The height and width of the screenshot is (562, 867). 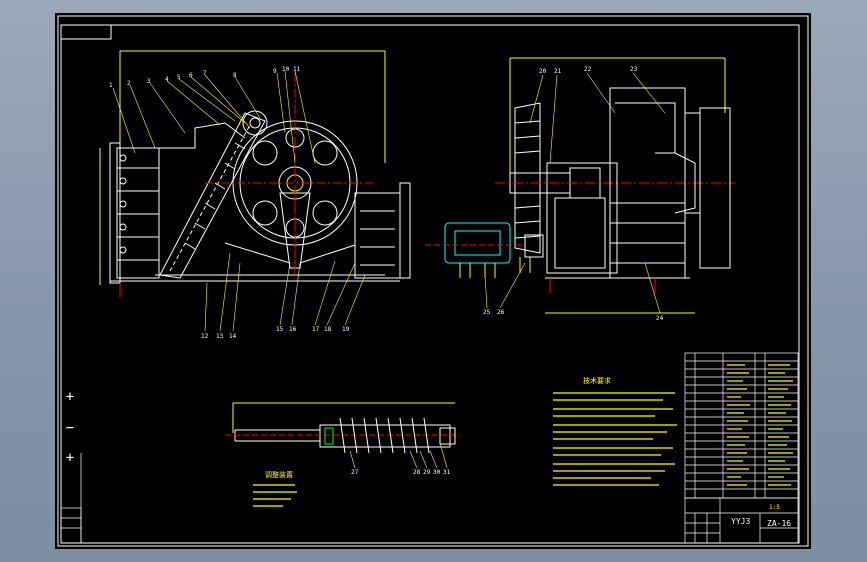 What do you see at coordinates (235, 75) in the screenshot?
I see `part-number-label: 8` at bounding box center [235, 75].